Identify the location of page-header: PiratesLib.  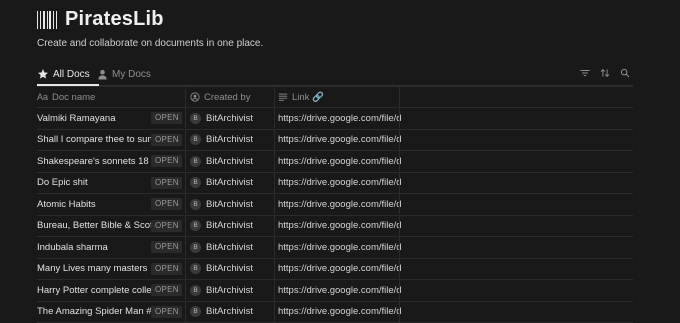
(100, 19).